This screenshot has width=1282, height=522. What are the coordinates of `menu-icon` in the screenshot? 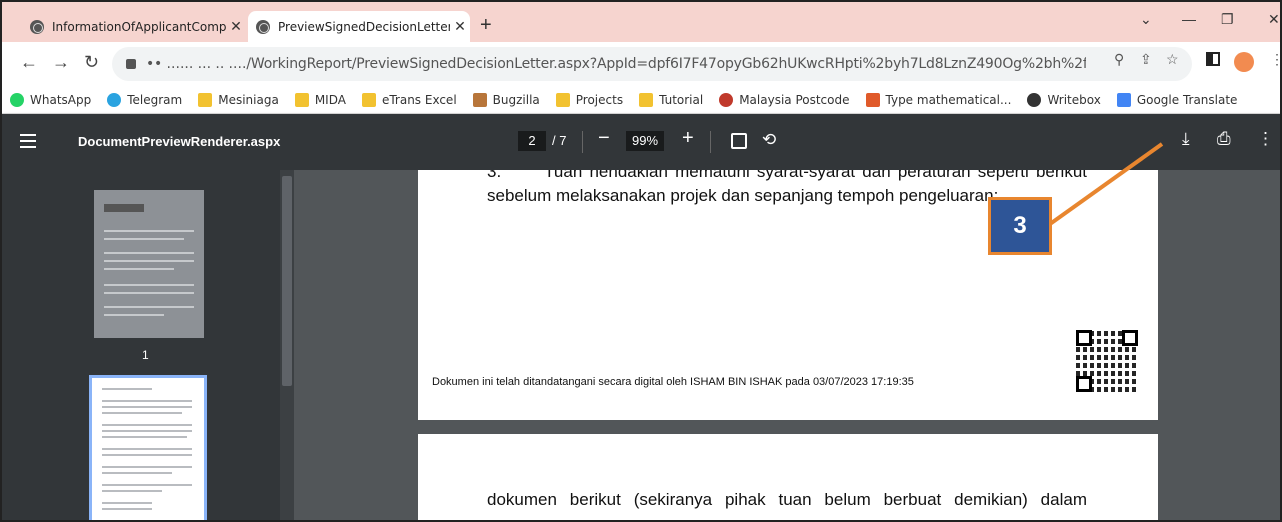 It's located at (28, 141).